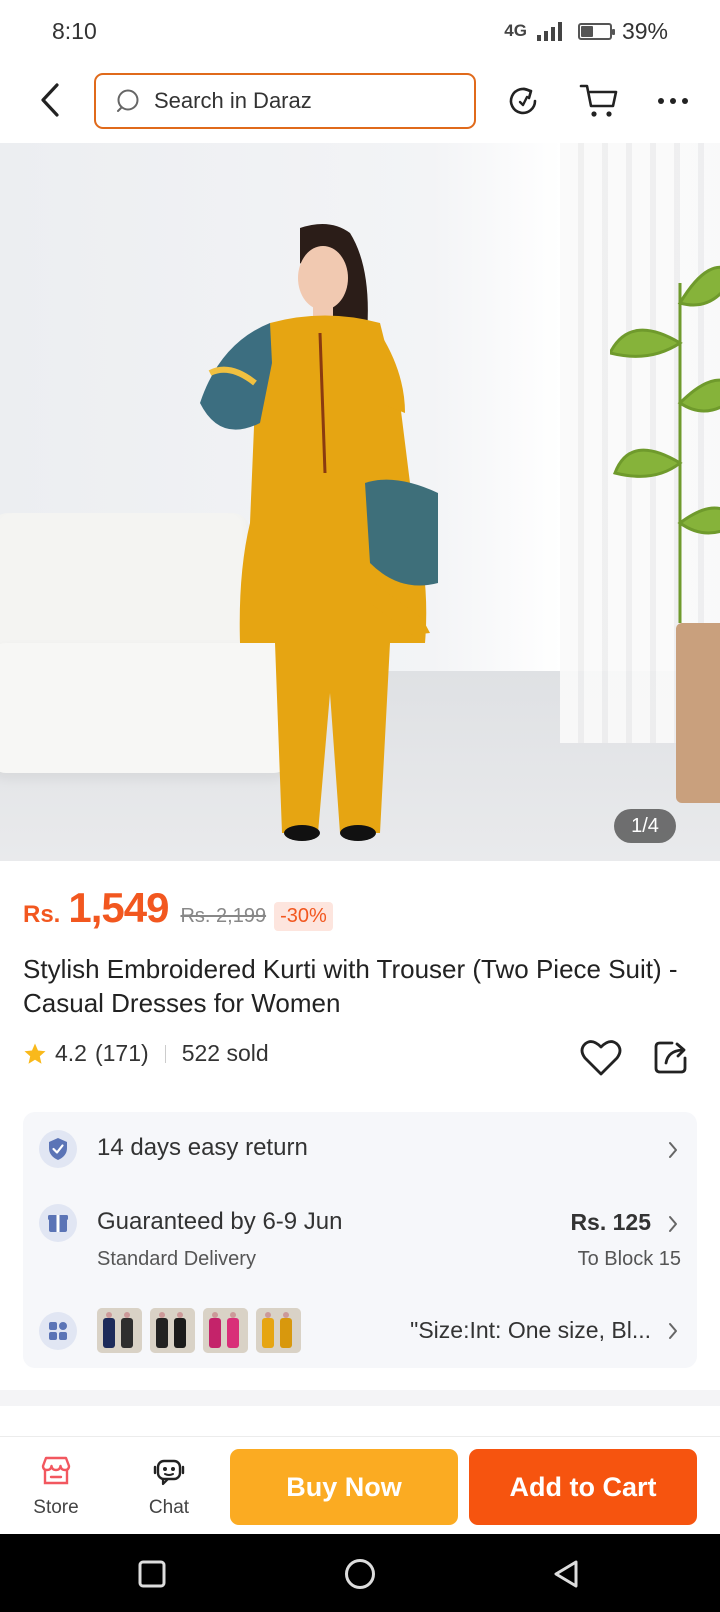  Describe the element at coordinates (360, 1150) in the screenshot. I see `return-policy-row: 14 days easy return` at that location.